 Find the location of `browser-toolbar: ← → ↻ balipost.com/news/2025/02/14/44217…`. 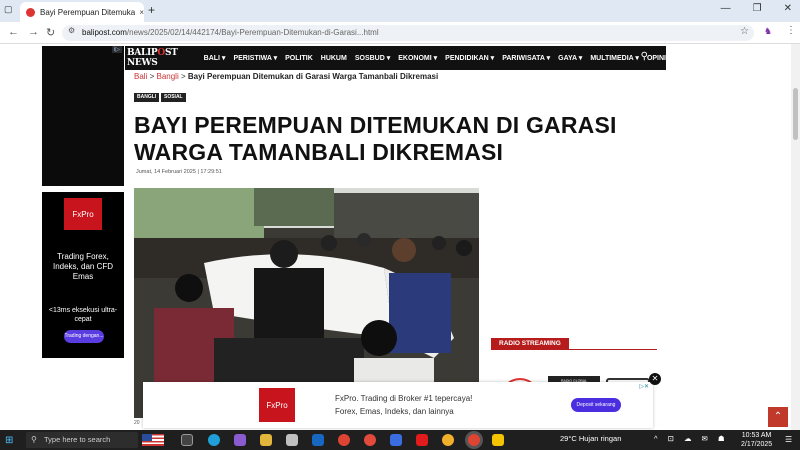

browser-toolbar: ← → ↻ balipost.com/news/2025/02/14/44217… is located at coordinates (400, 33).